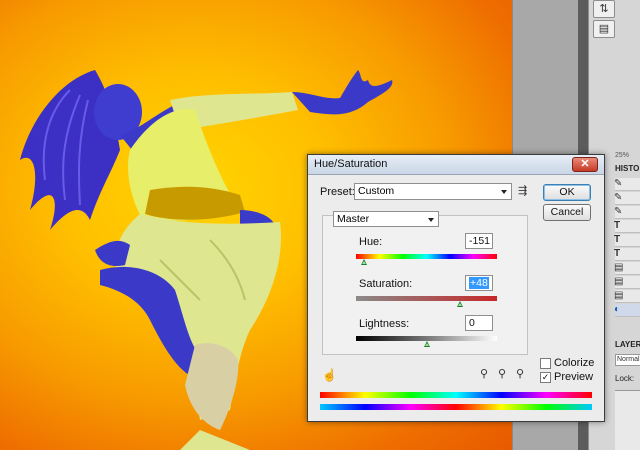 This screenshot has height=450, width=640. What do you see at coordinates (337, 192) in the screenshot?
I see `preset-label: Preset:` at bounding box center [337, 192].